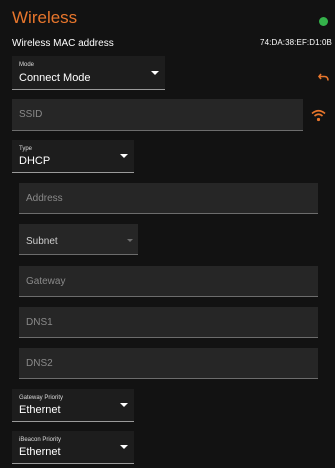 This screenshot has height=468, width=335. I want to click on mac-address-label: Wireless MAC address, so click(63, 43).